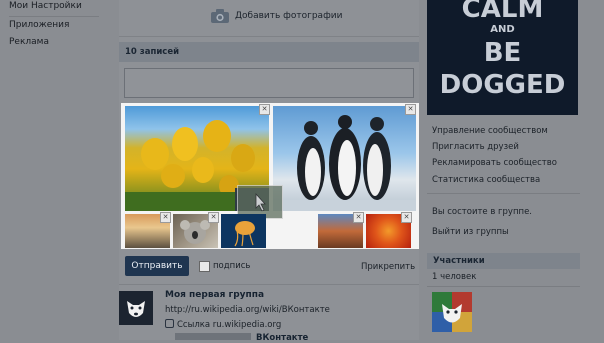 This screenshot has height=343, width=604. Describe the element at coordinates (475, 147) in the screenshot. I see `menu-invite-friends: Пригласить друзей` at that location.